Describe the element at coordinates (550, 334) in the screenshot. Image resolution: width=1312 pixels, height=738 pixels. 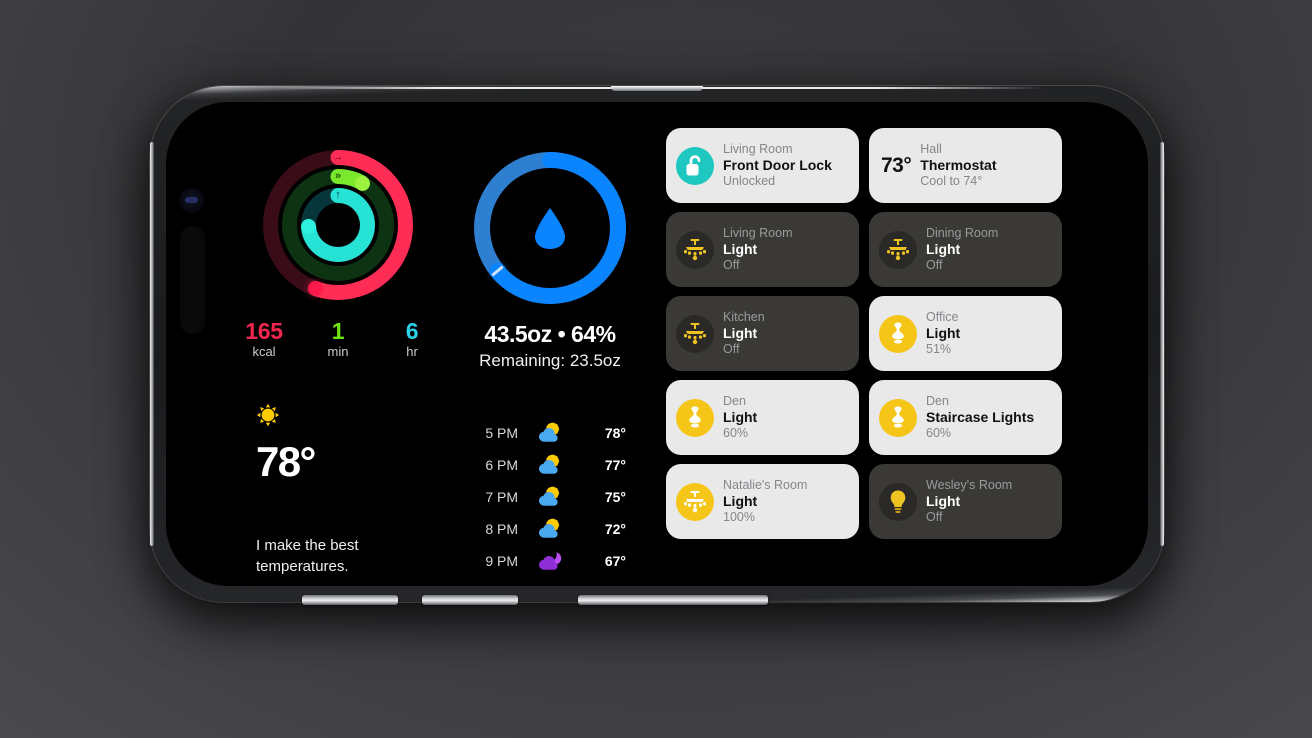
I see `hydration-total: 43.5oz • 64%` at that location.